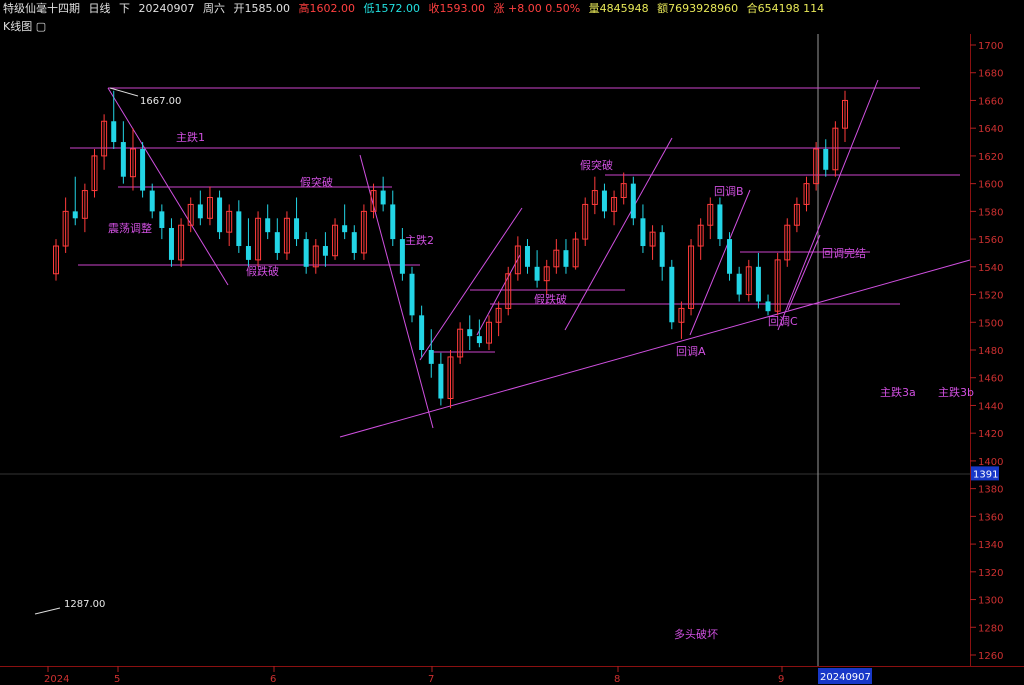  What do you see at coordinates (431, 679) in the screenshot?
I see `x-tick-label: 7` at bounding box center [431, 679].